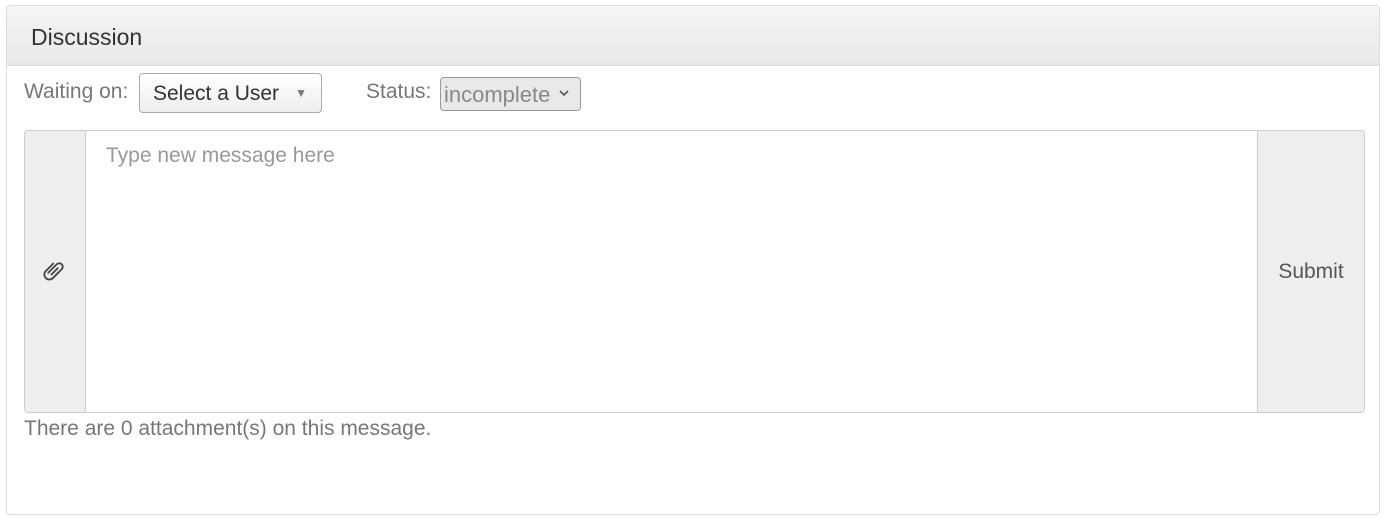 Image resolution: width=1386 pixels, height=519 pixels. I want to click on status-select-value: incomplete, so click(497, 94).